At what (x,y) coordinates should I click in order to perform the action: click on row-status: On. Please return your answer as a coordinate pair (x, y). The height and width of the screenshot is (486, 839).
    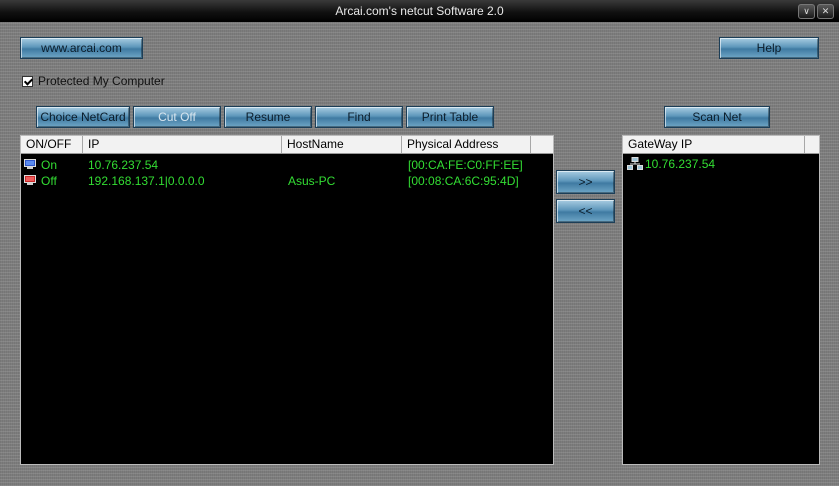
    Looking at the image, I should click on (49, 165).